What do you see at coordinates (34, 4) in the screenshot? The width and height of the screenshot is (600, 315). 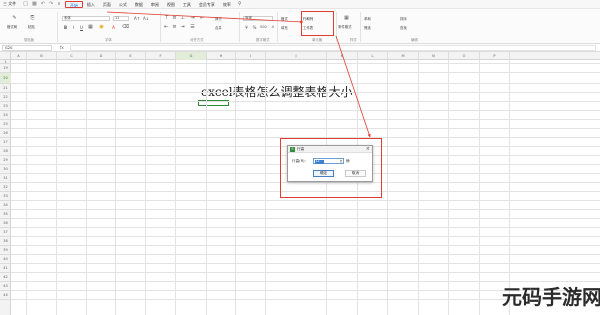 I see `print-icon: ▩` at bounding box center [34, 4].